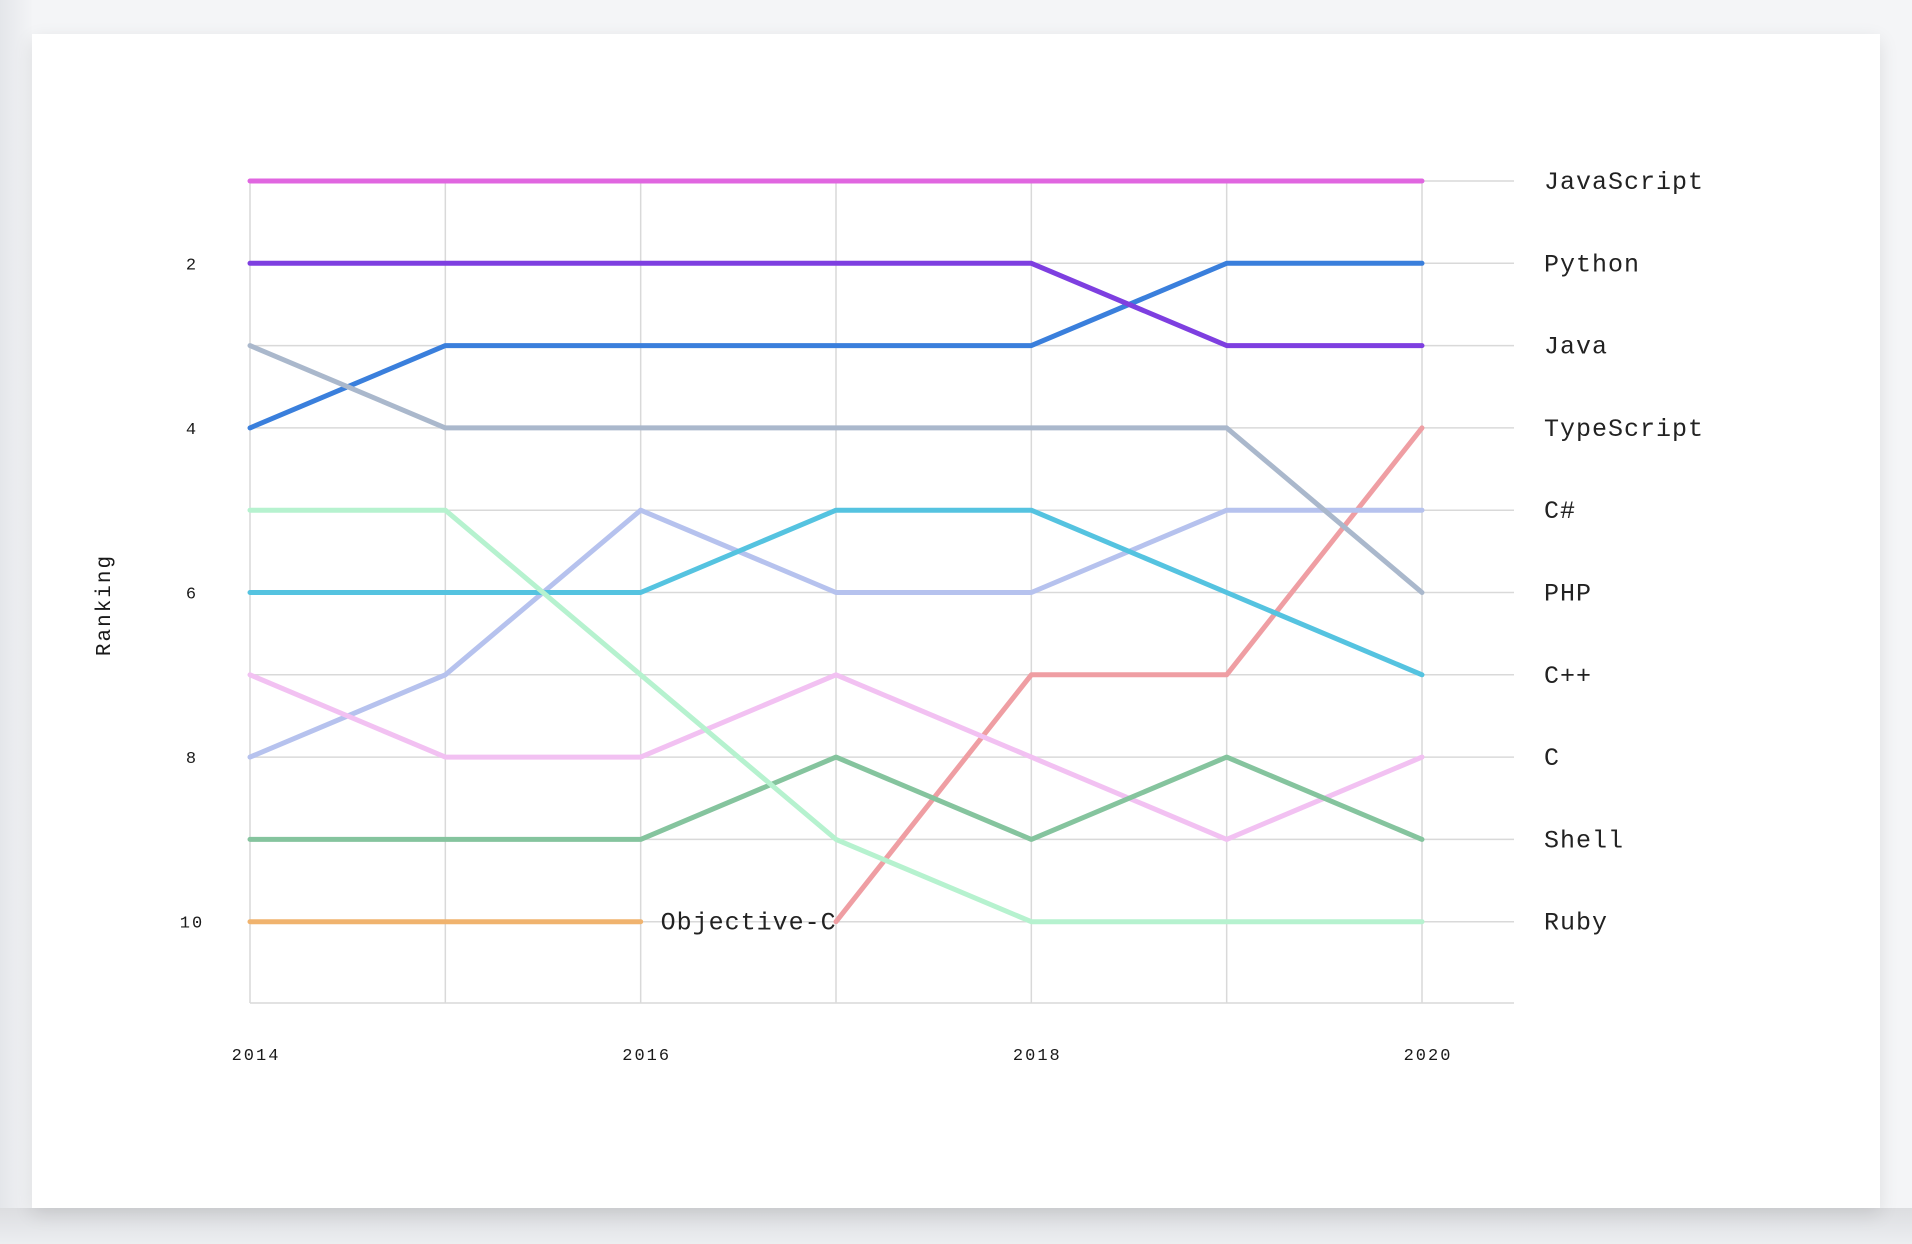 The width and height of the screenshot is (1912, 1244). Describe the element at coordinates (646, 1056) in the screenshot. I see `x-tick-2016: 2016` at that location.